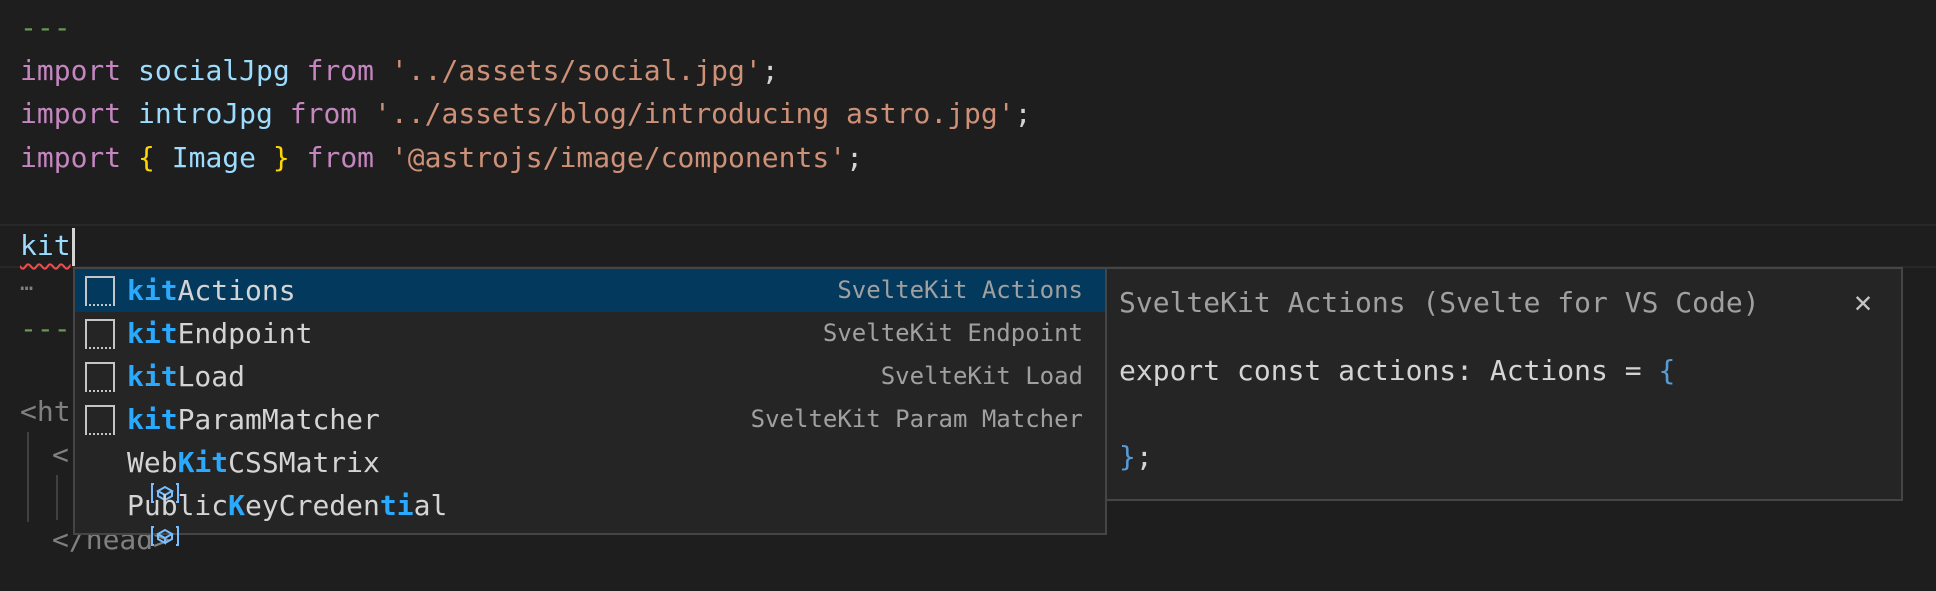 This screenshot has width=1936, height=591. What do you see at coordinates (1863, 303) in the screenshot?
I see `close-icon: ✕` at bounding box center [1863, 303].